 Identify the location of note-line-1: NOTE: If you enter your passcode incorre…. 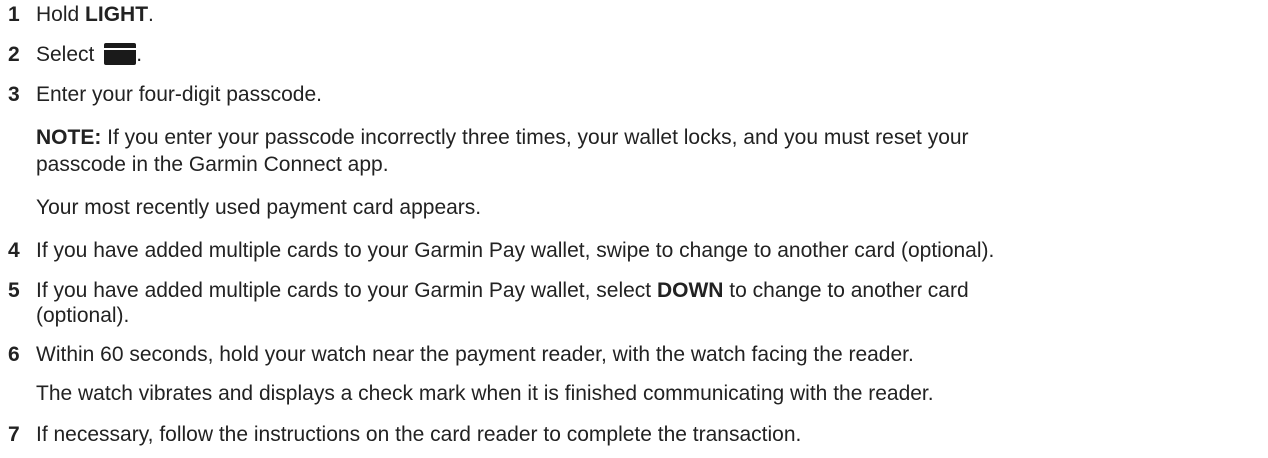
(502, 137).